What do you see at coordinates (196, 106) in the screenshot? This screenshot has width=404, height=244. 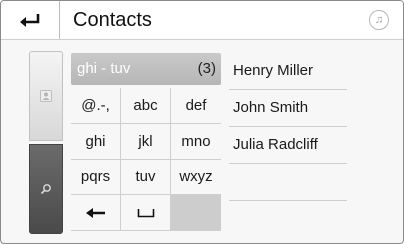 I see `key-def: def` at bounding box center [196, 106].